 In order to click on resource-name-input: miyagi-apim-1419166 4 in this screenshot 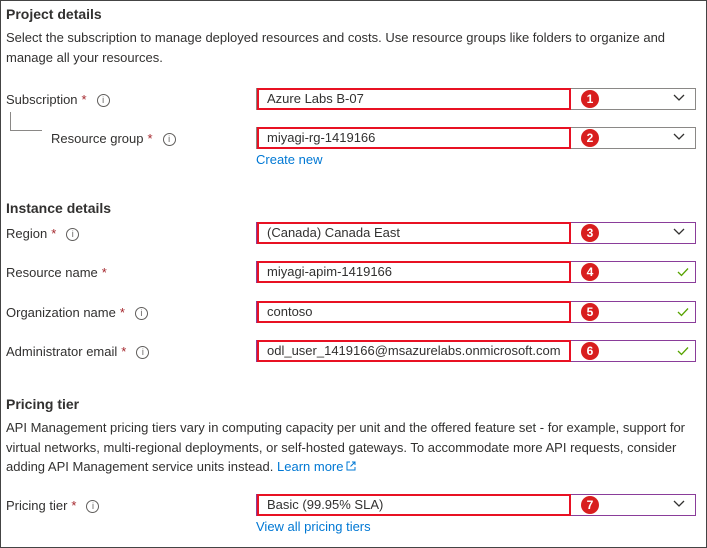, I will do `click(476, 272)`.